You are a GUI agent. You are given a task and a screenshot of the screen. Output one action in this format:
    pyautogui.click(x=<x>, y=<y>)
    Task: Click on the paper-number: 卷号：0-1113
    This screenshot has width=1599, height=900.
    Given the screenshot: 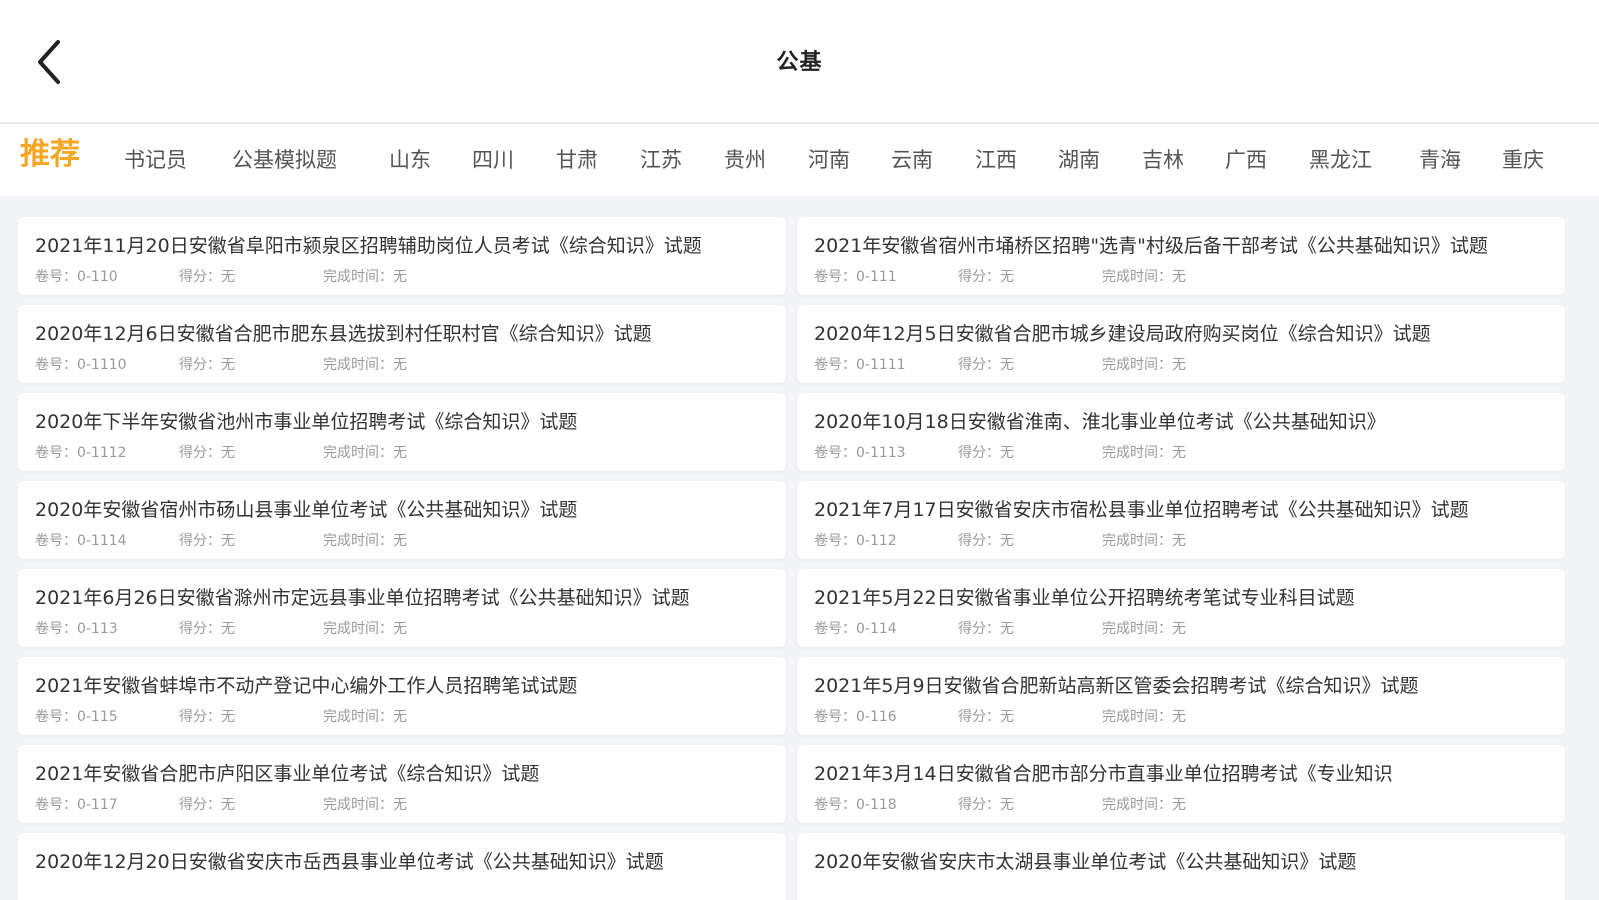 What is the action you would take?
    pyautogui.click(x=860, y=452)
    